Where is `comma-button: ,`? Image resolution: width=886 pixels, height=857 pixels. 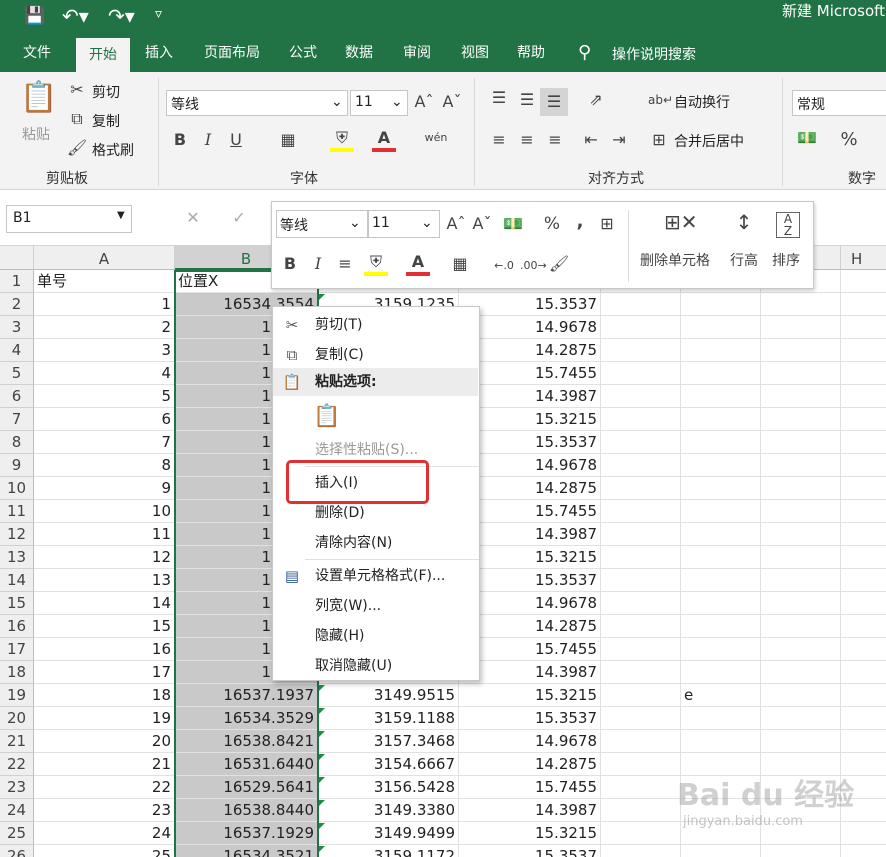 comma-button: , is located at coordinates (580, 222).